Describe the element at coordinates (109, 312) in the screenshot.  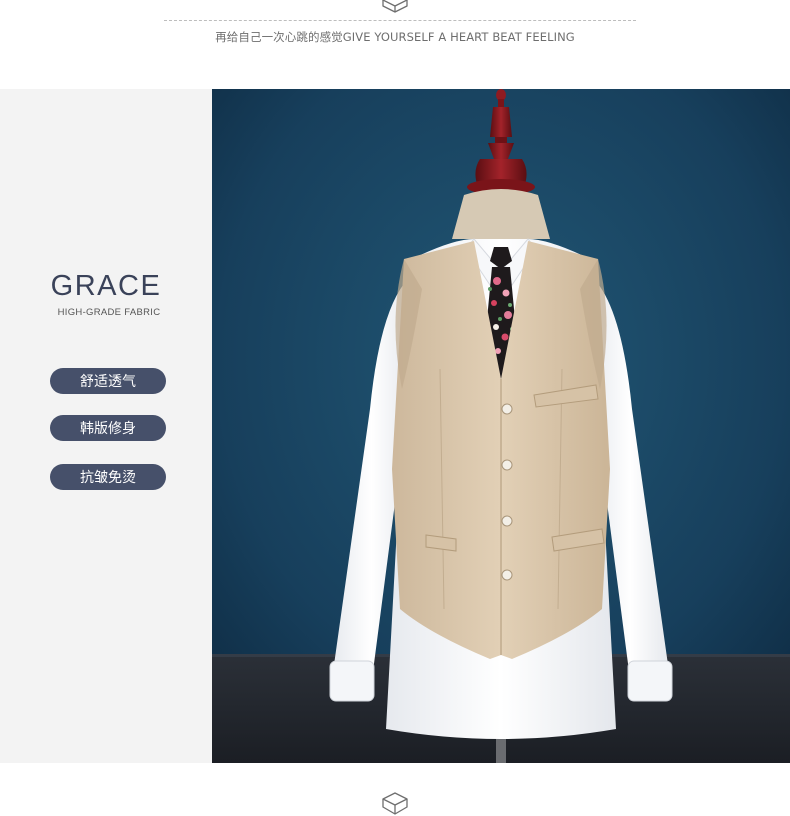
I see `brand-subtitle: HIGH-GRADE FABRIC` at that location.